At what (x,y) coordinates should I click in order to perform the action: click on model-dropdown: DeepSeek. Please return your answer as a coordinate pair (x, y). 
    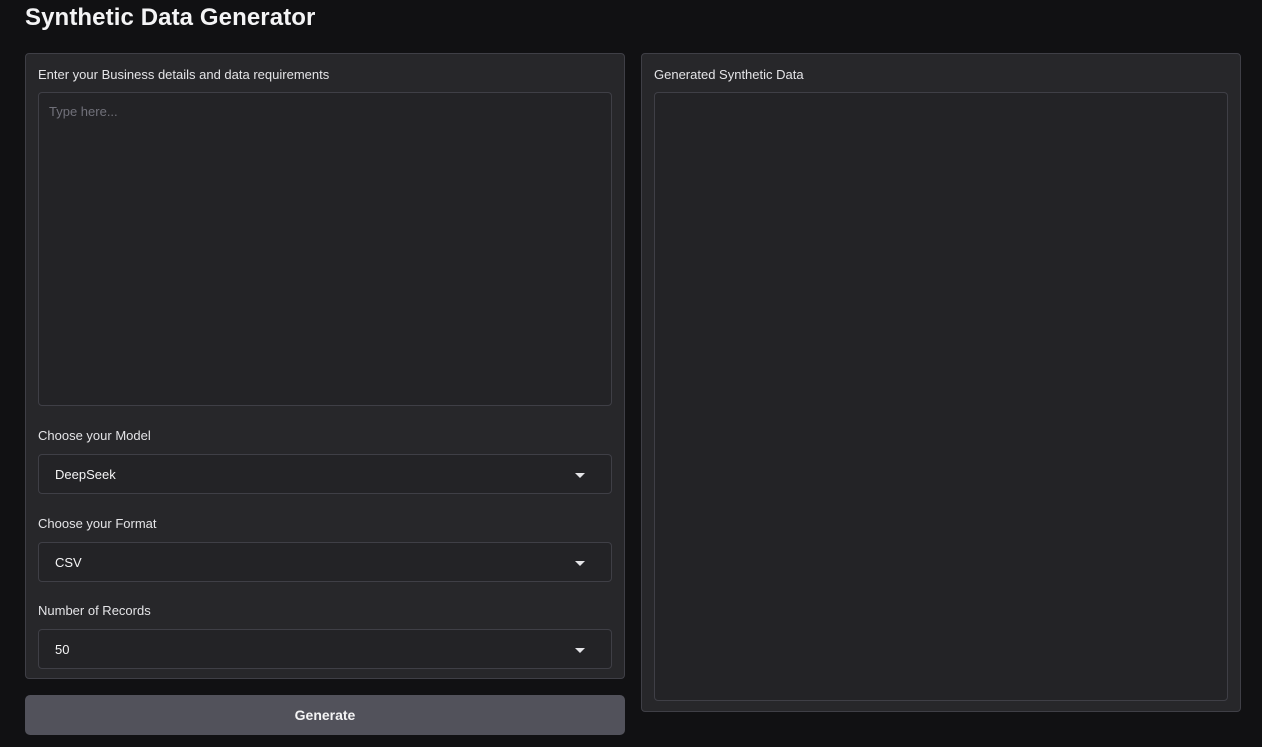
    Looking at the image, I should click on (325, 474).